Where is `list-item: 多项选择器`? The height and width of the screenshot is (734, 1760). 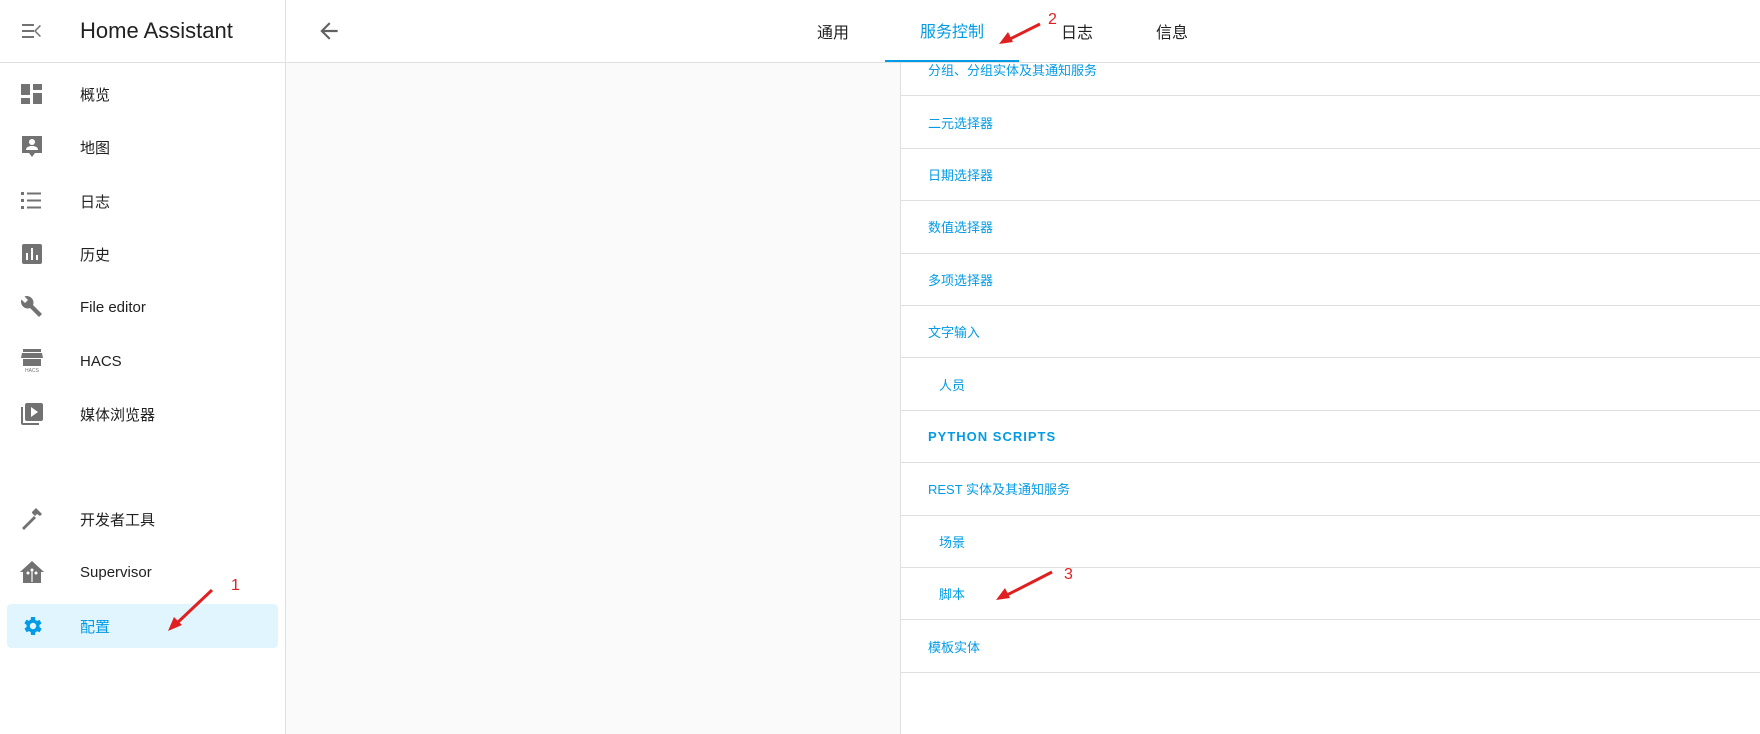 list-item: 多项选择器 is located at coordinates (1330, 280).